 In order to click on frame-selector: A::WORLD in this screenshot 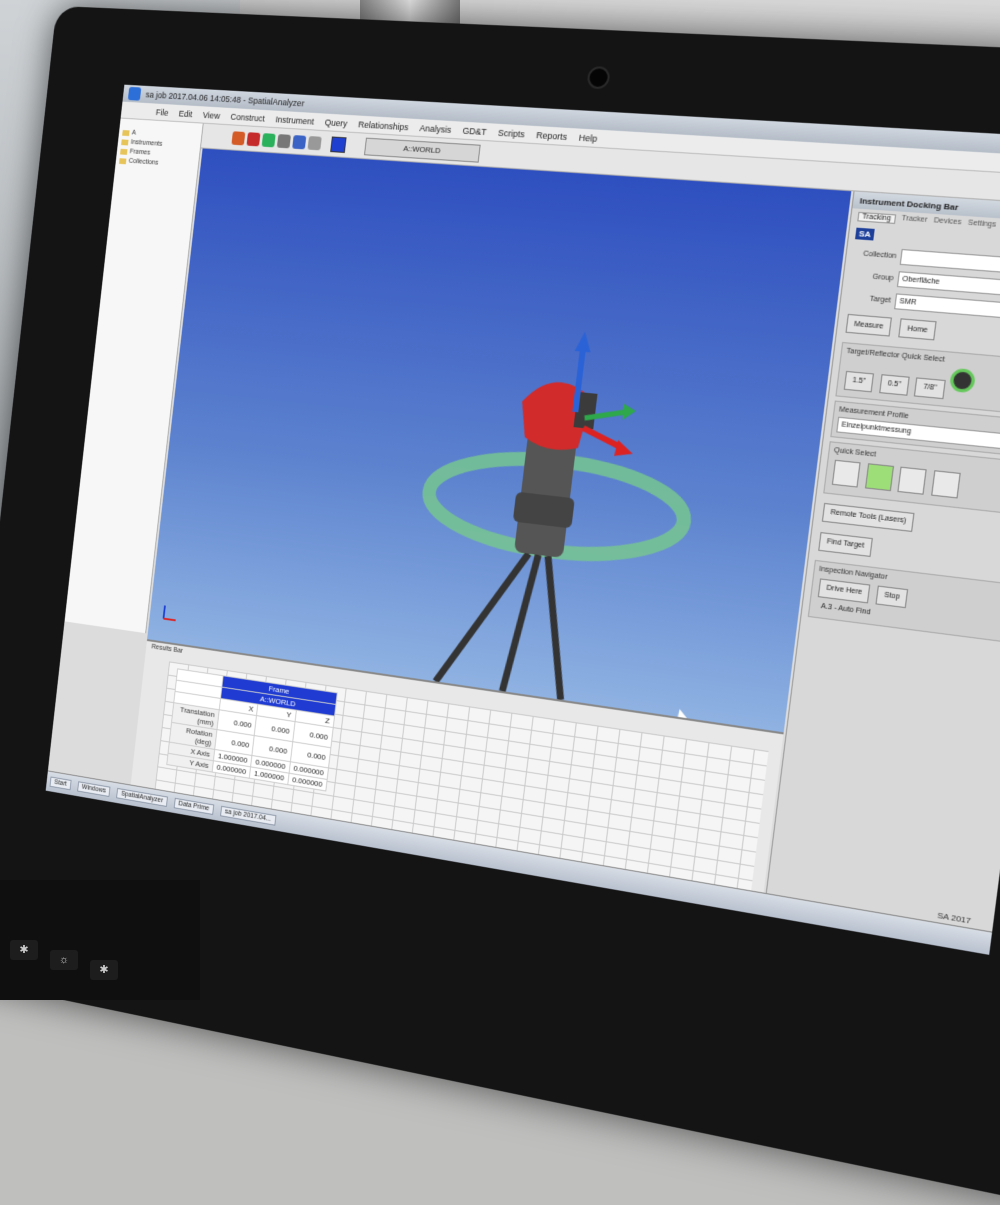, I will do `click(422, 150)`.